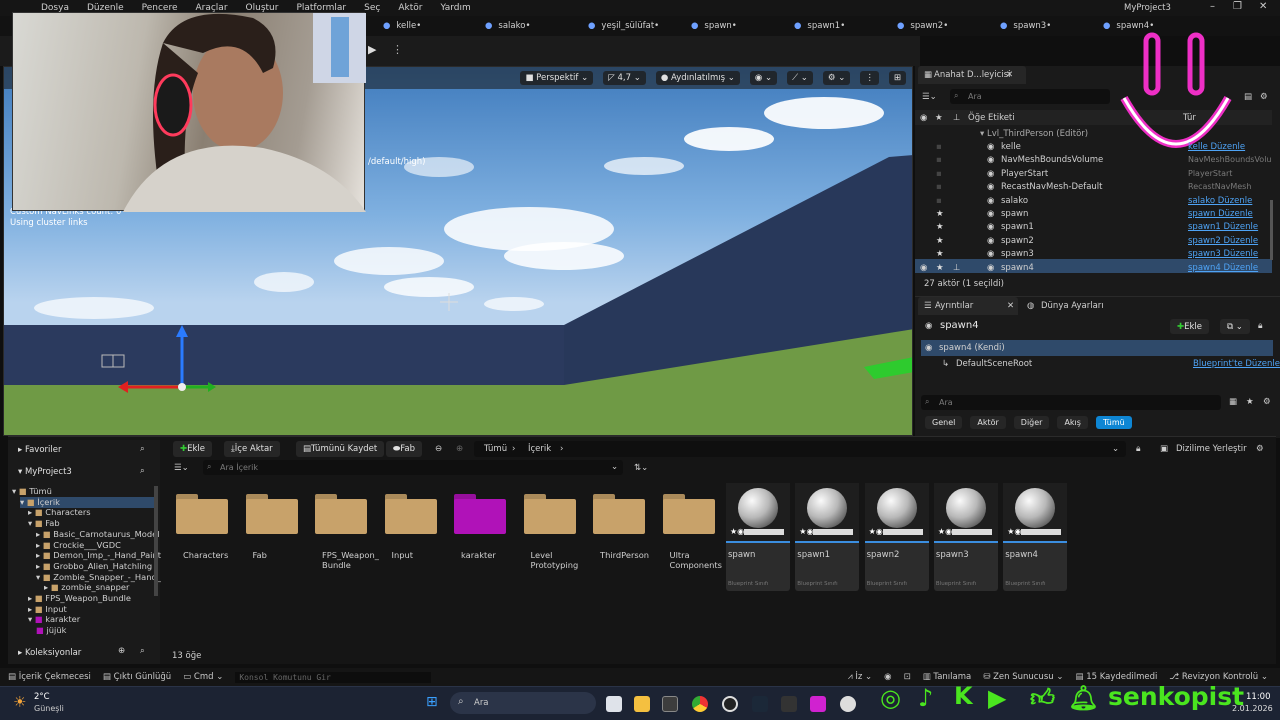 The height and width of the screenshot is (720, 1280). Describe the element at coordinates (39, 450) in the screenshot. I see `favorites-header: ▸ Favoriler` at that location.